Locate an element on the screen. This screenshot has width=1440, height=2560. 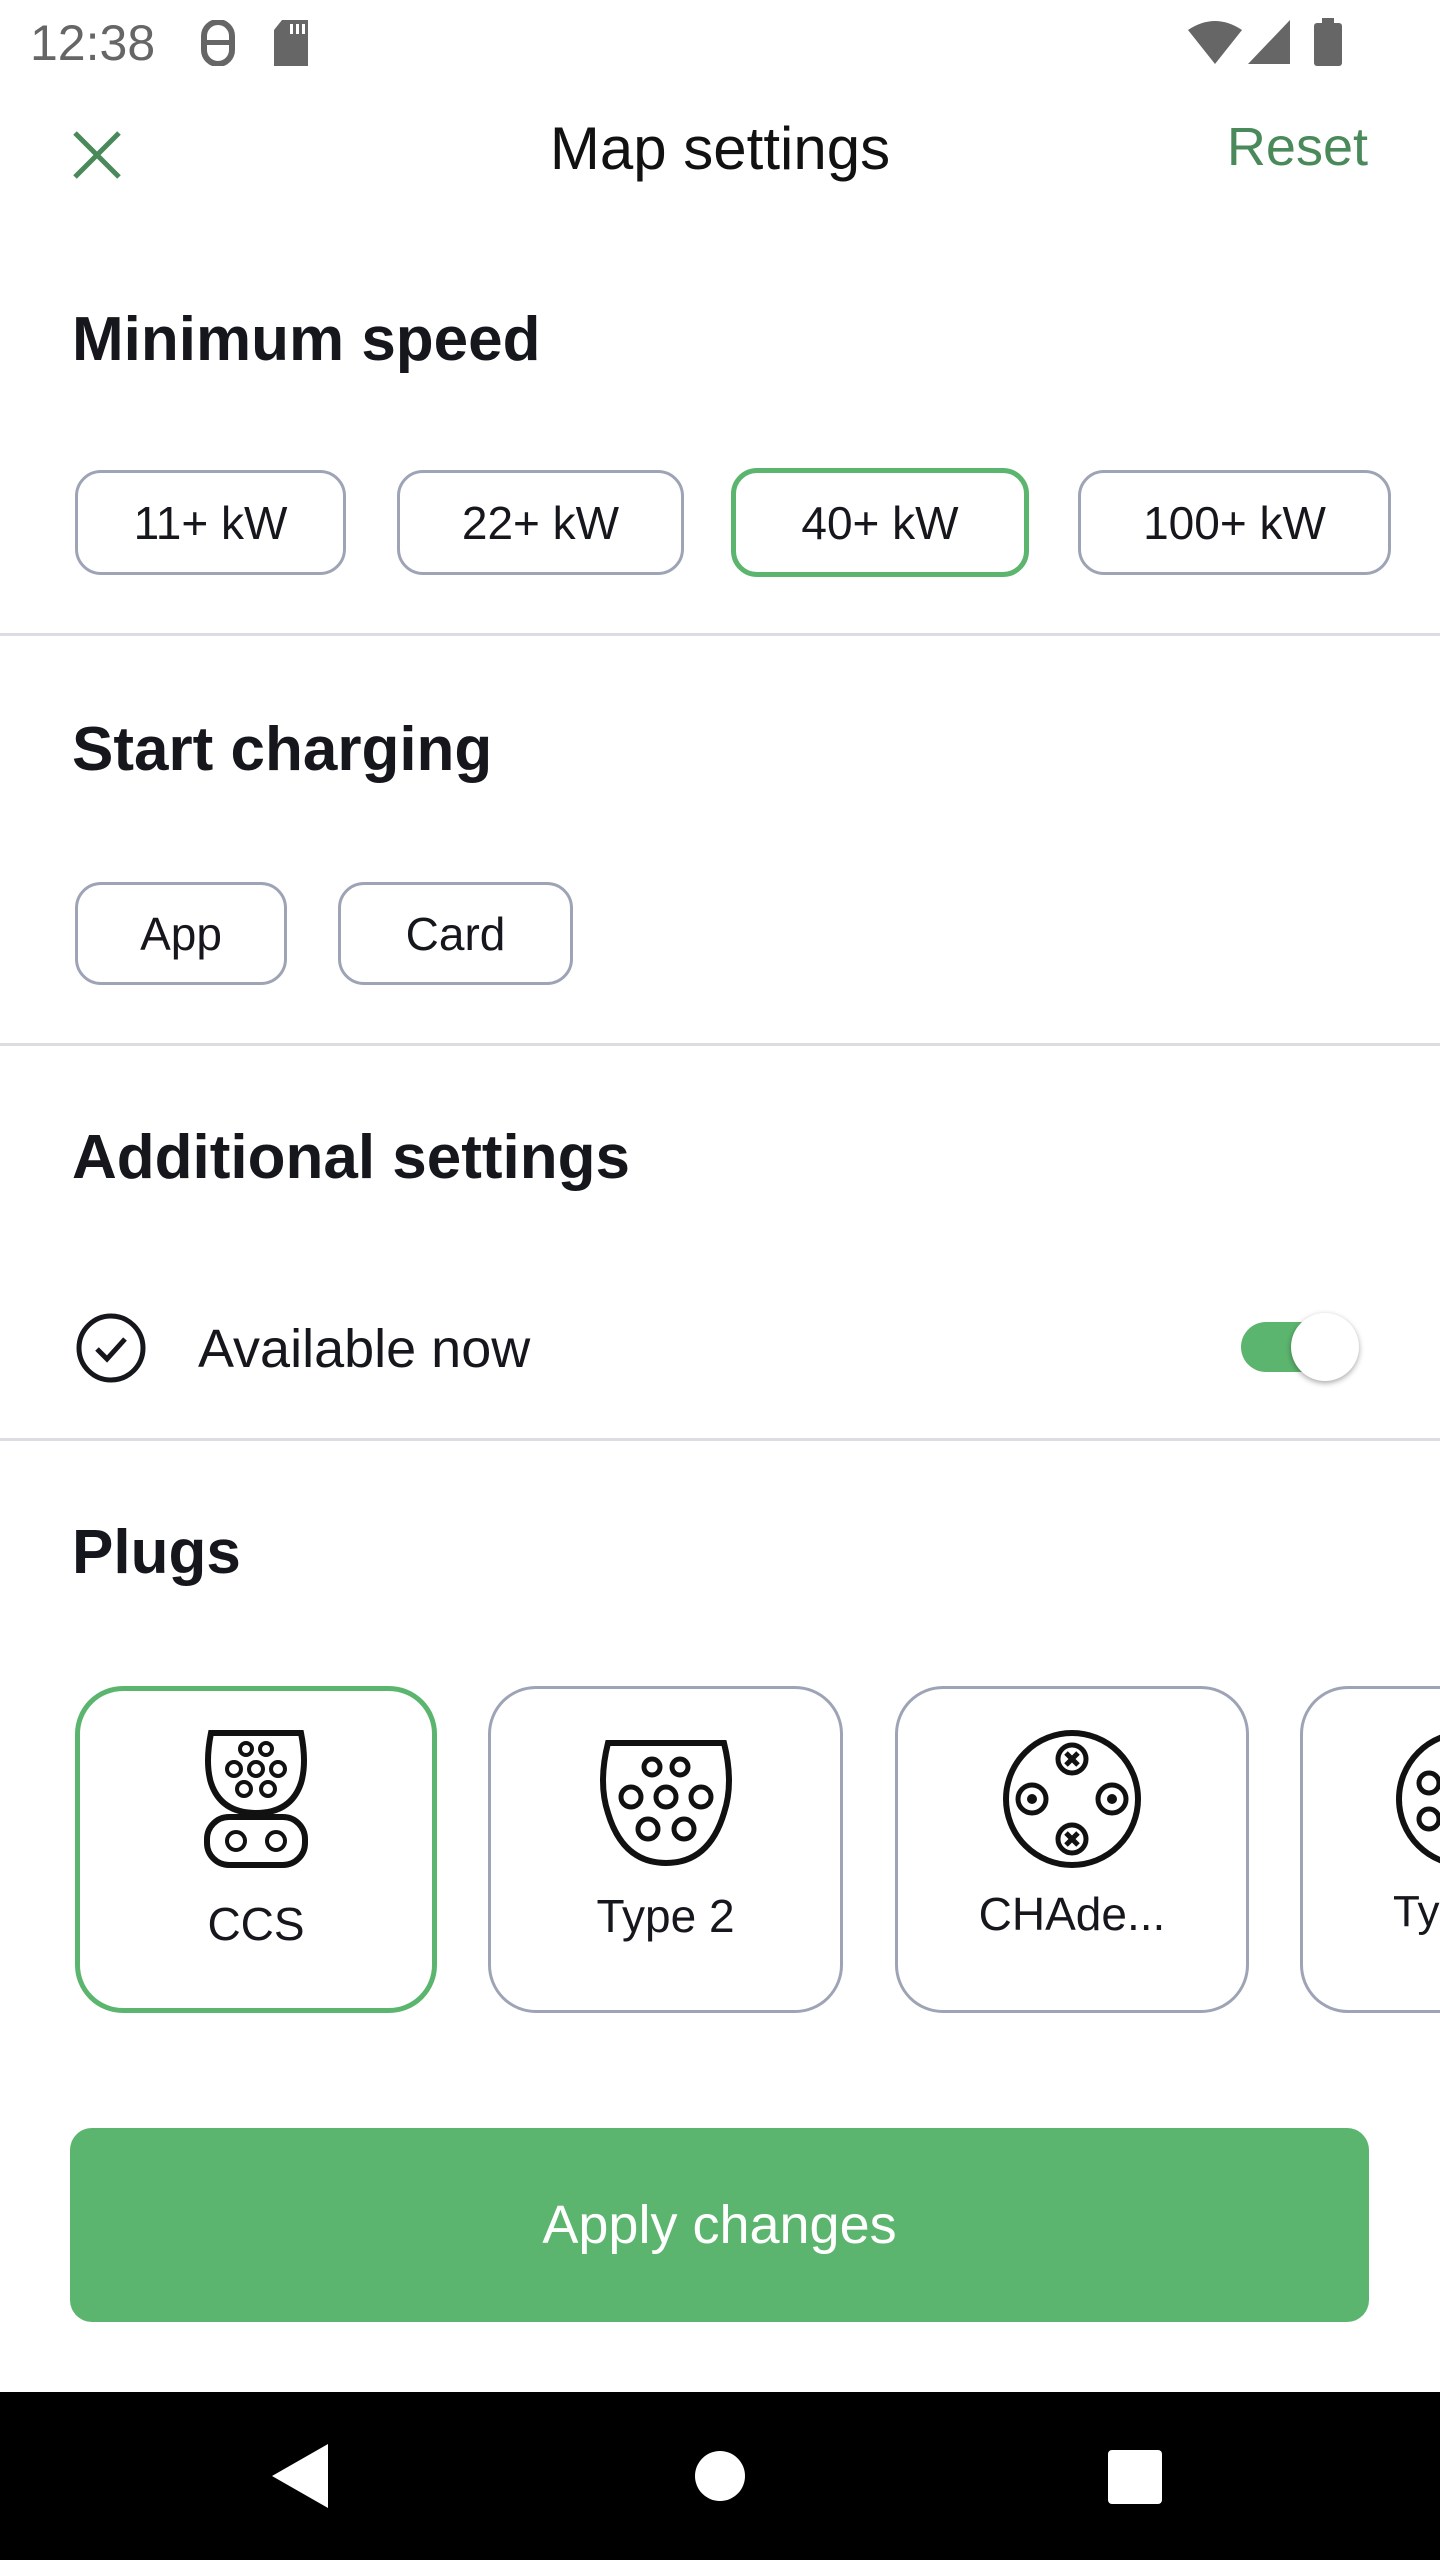
speed-chip-11: 11+ kW is located at coordinates (210, 522).